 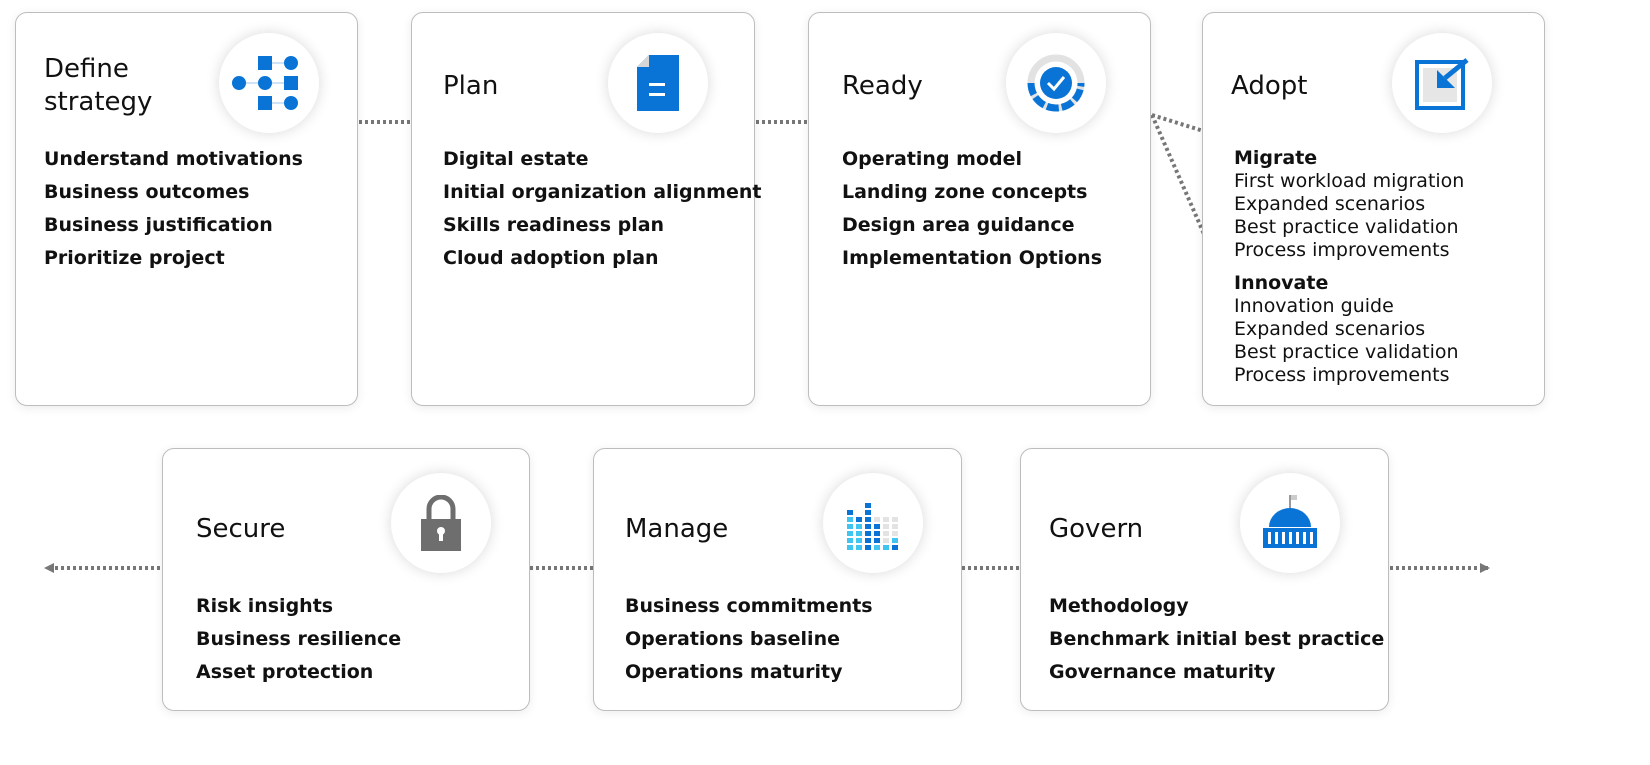 I want to click on list-item: Skills readiness plan, so click(x=554, y=225).